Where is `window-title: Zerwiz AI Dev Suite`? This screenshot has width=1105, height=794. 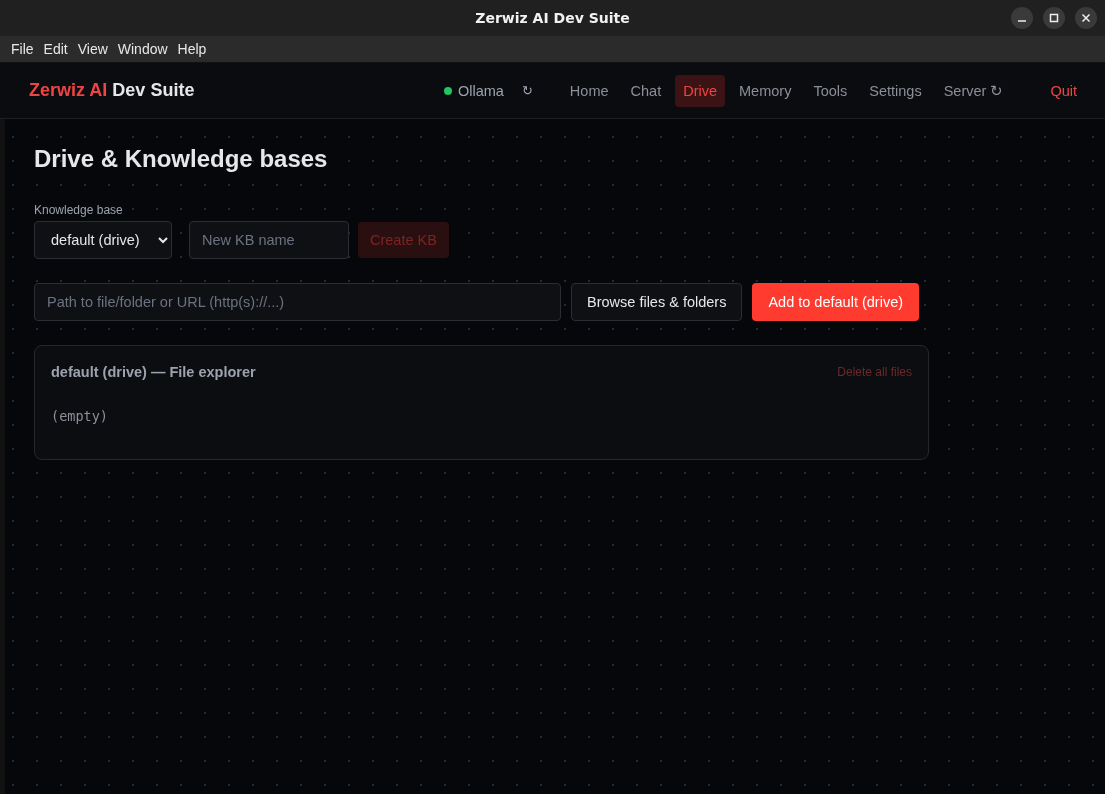
window-title: Zerwiz AI Dev Suite is located at coordinates (552, 18).